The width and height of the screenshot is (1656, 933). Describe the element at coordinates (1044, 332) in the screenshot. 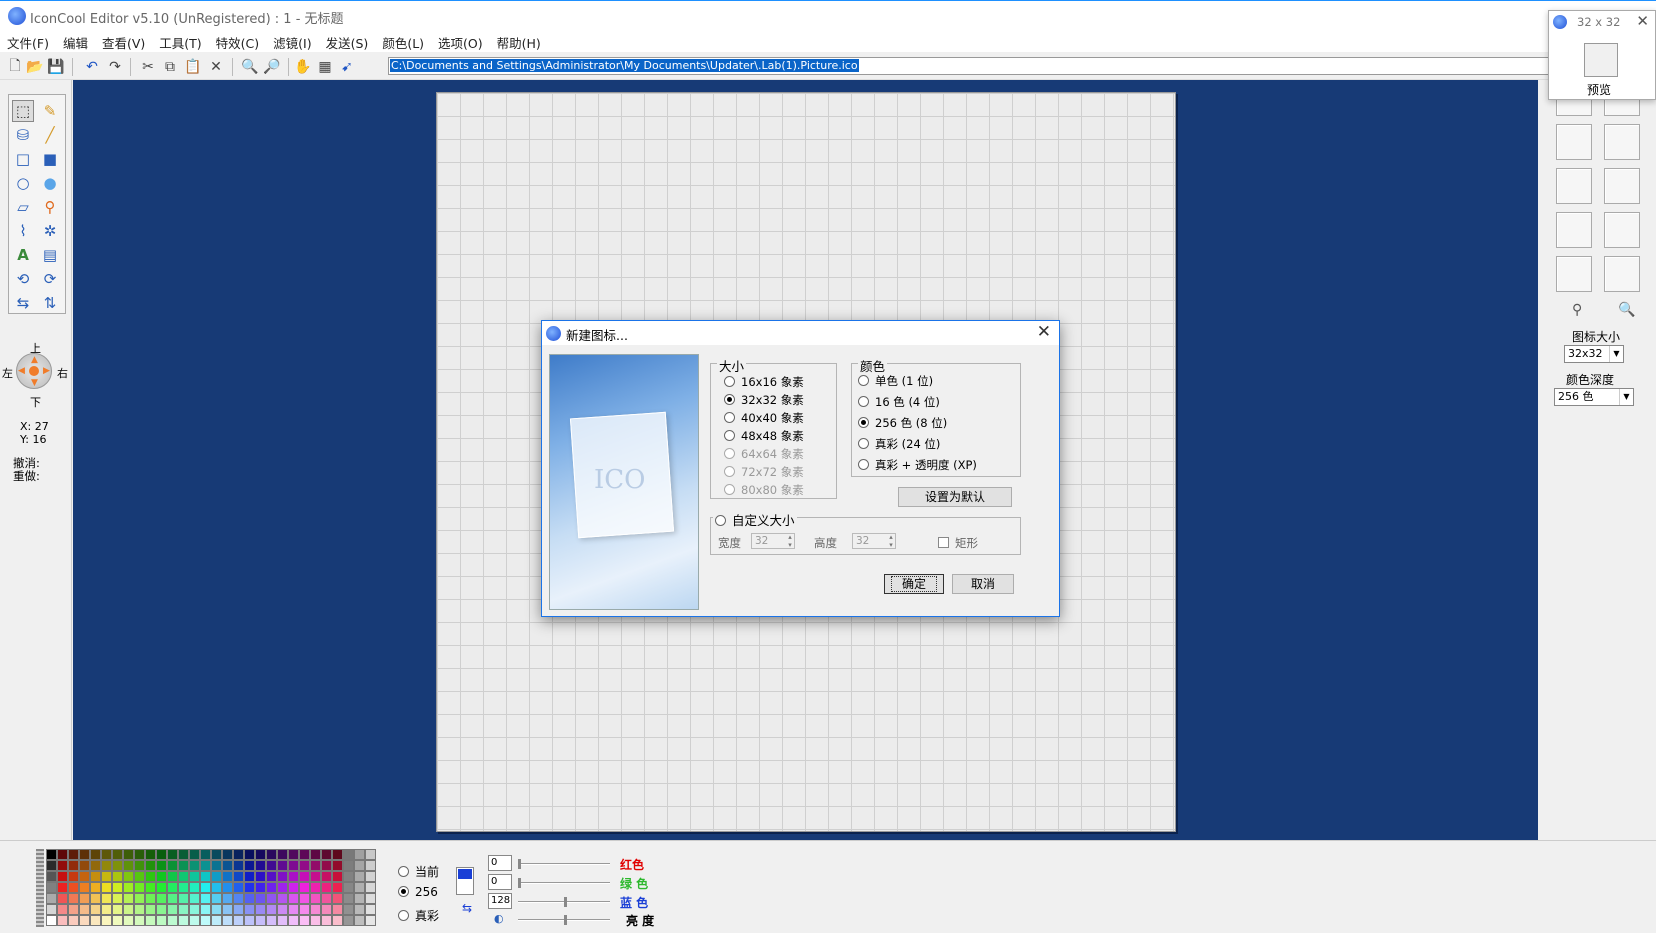

I see `close-icon: ✕` at that location.